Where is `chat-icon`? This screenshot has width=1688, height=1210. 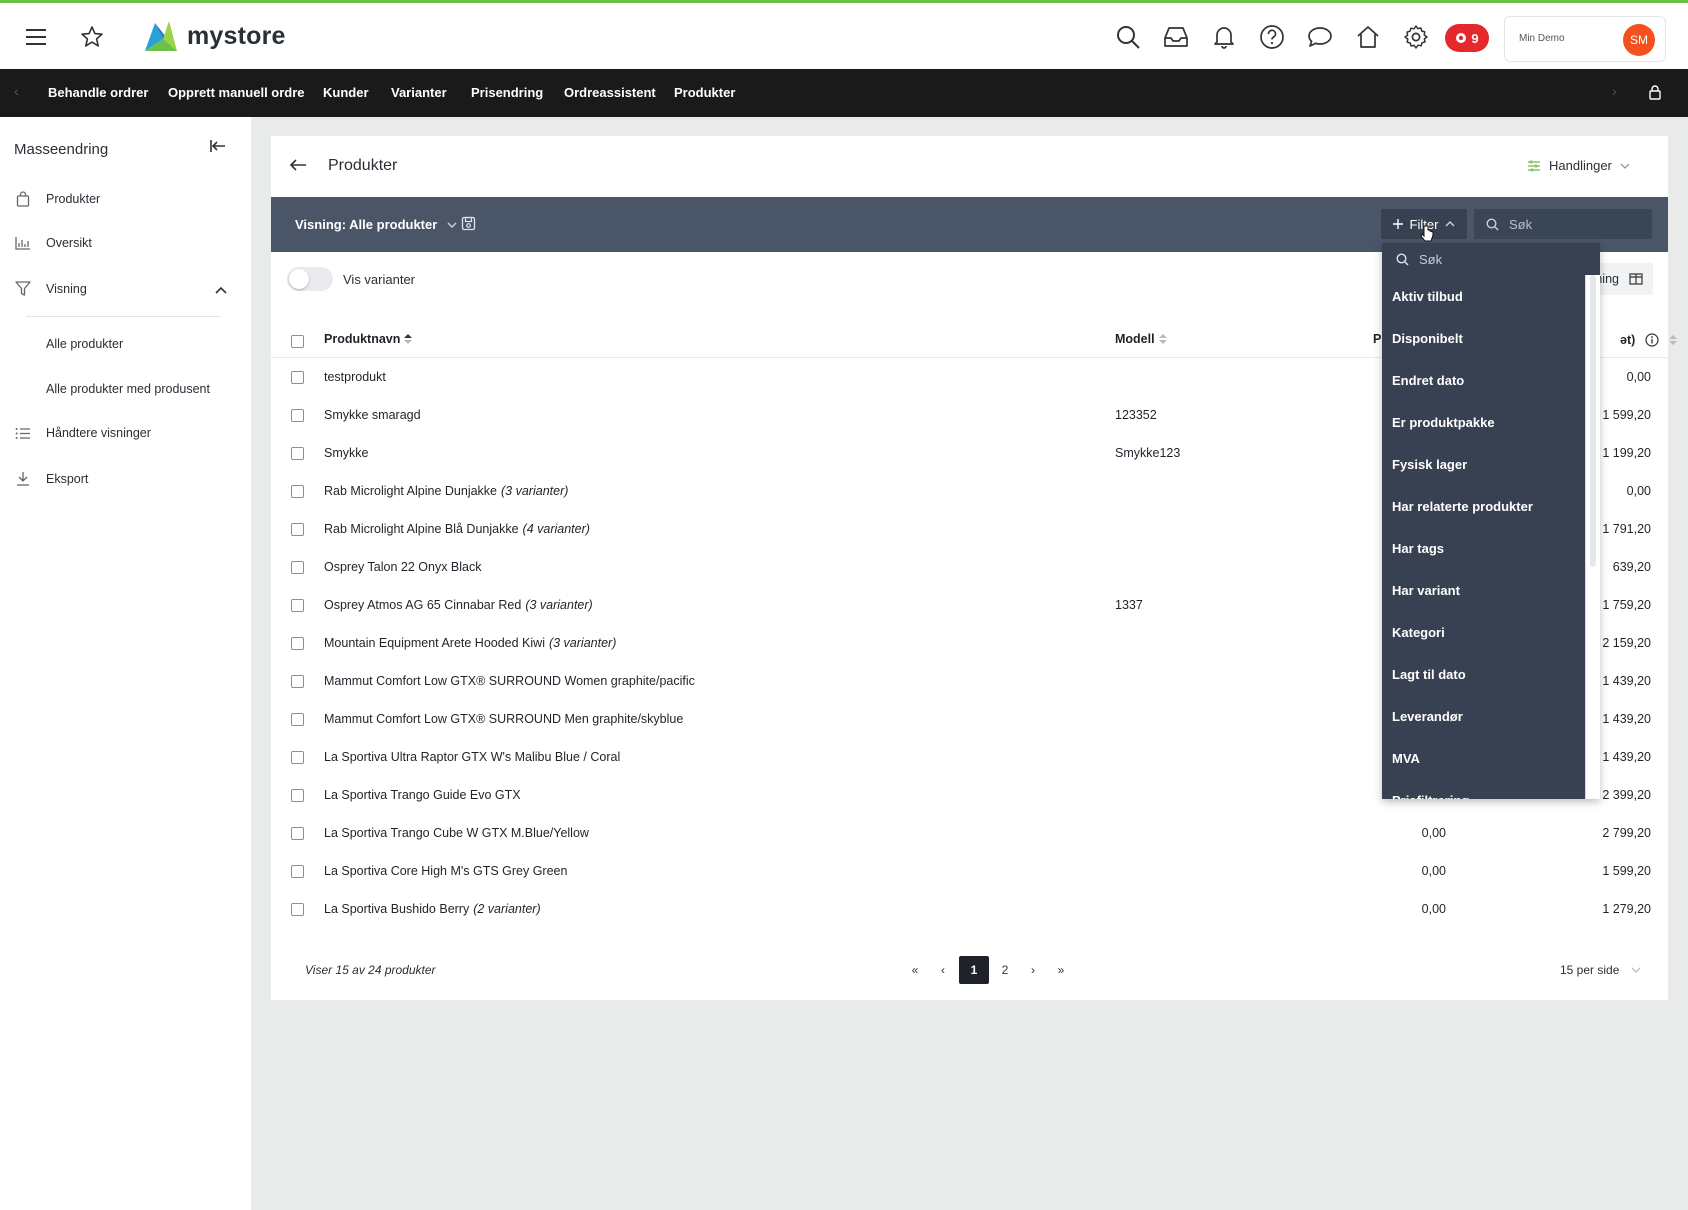
chat-icon is located at coordinates (1320, 37).